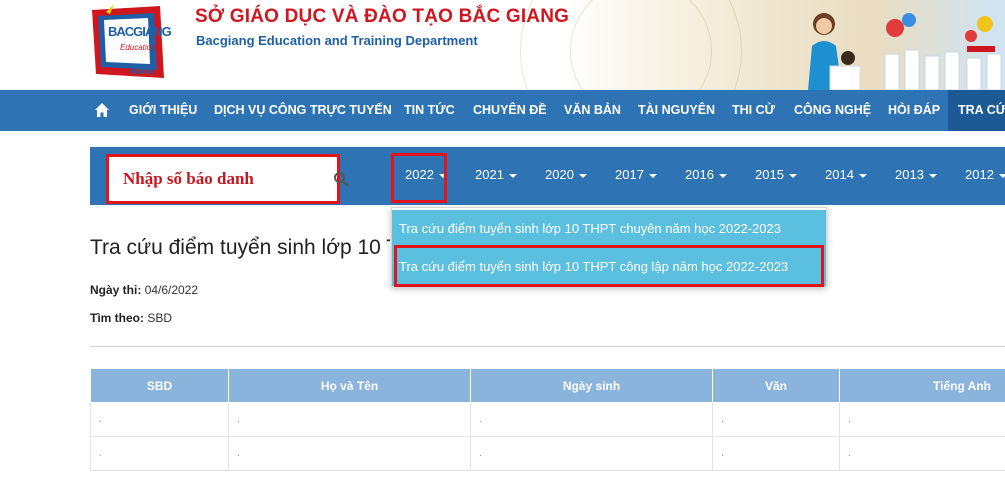 The width and height of the screenshot is (1005, 482). I want to click on nav-item-cong-nghe: CÔNG NGHỆ, so click(832, 110).